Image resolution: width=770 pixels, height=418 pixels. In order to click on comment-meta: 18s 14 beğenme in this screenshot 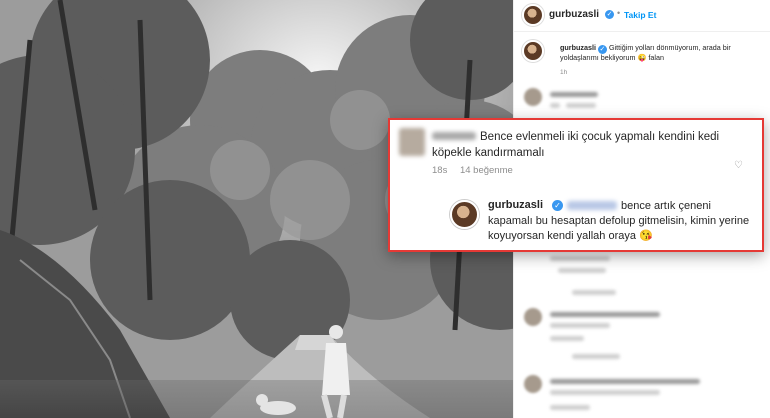, I will do `click(477, 170)`.